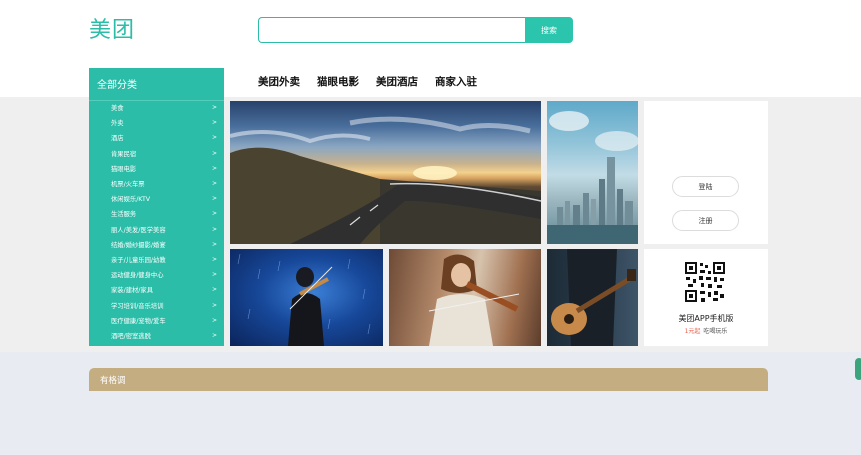  What do you see at coordinates (156, 137) in the screenshot?
I see `category-item: 酒店 >` at bounding box center [156, 137].